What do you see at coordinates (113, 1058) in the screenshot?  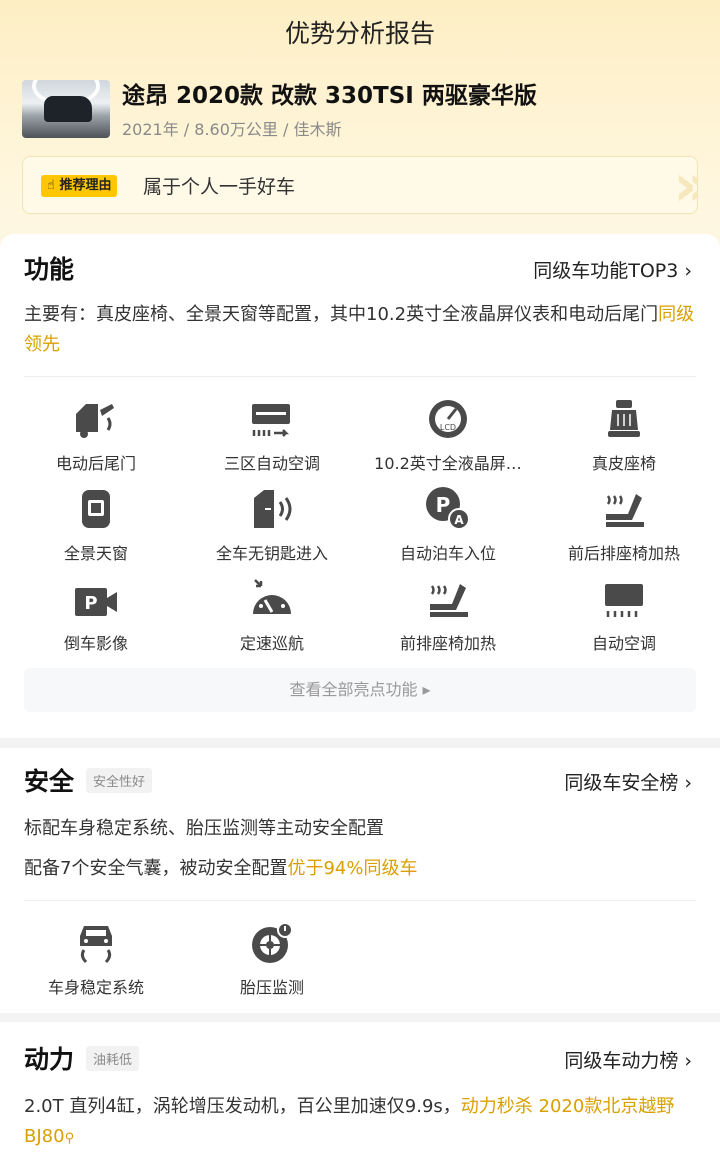 I see `power-tag: 油耗低` at bounding box center [113, 1058].